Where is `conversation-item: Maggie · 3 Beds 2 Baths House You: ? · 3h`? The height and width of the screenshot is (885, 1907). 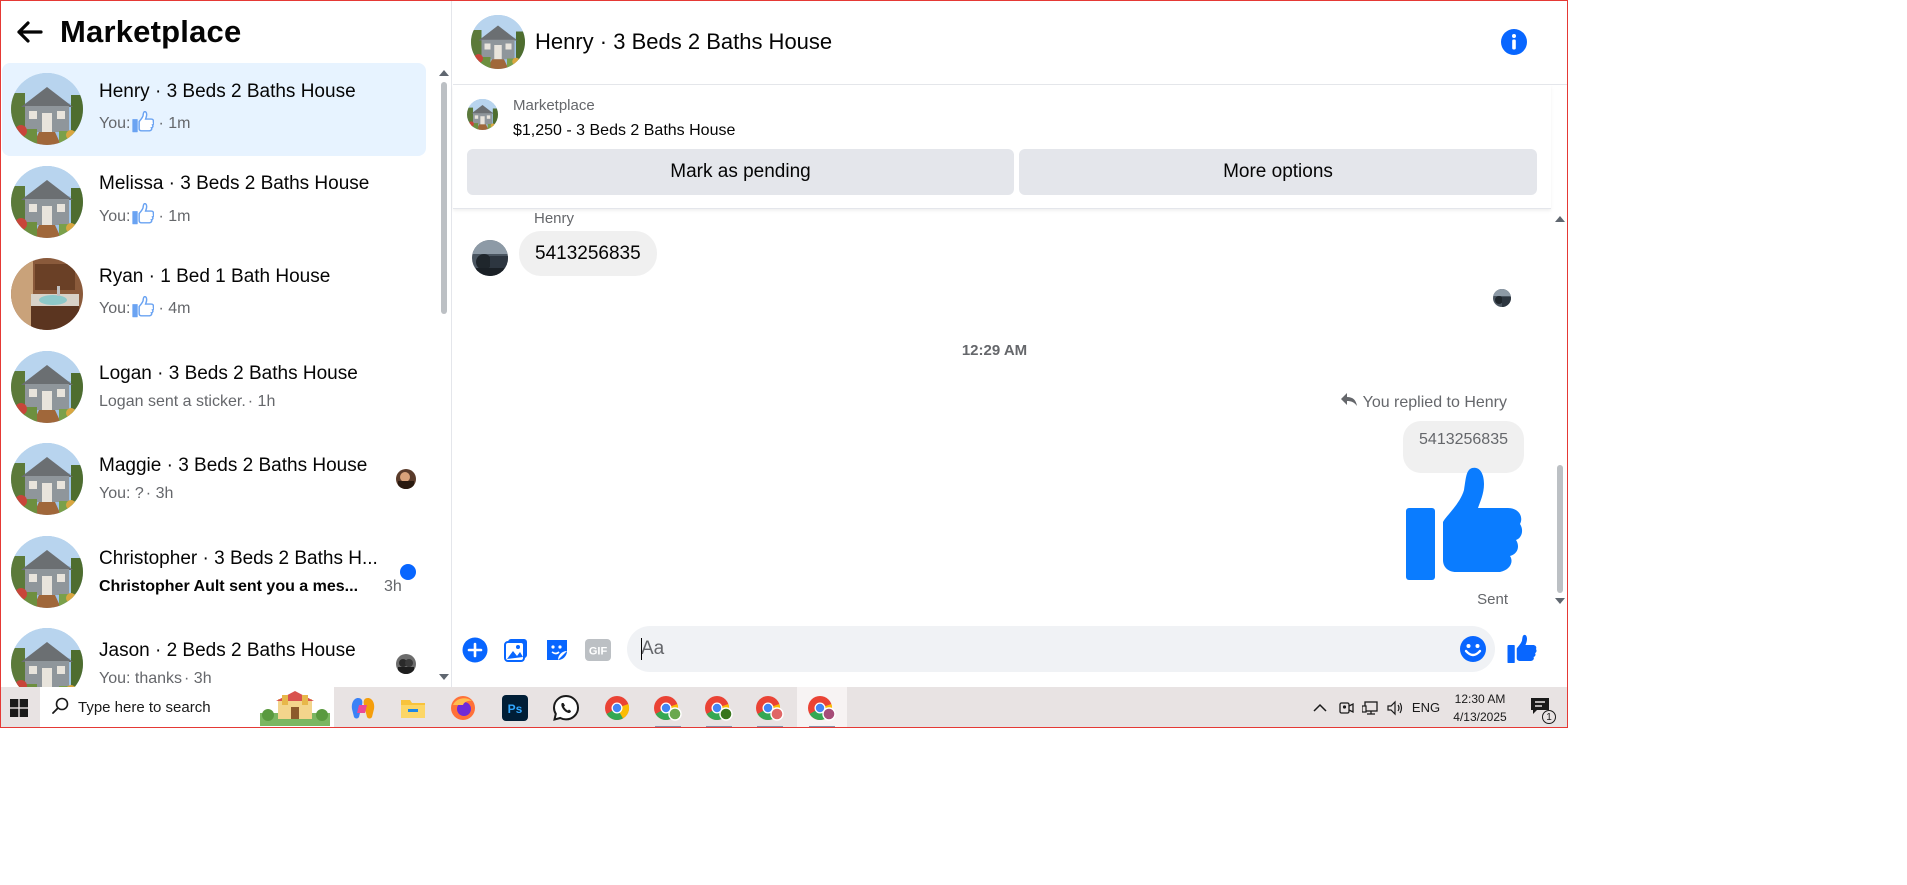
conversation-item: Maggie · 3 Beds 2 Baths House You: ? · 3h is located at coordinates (214, 479).